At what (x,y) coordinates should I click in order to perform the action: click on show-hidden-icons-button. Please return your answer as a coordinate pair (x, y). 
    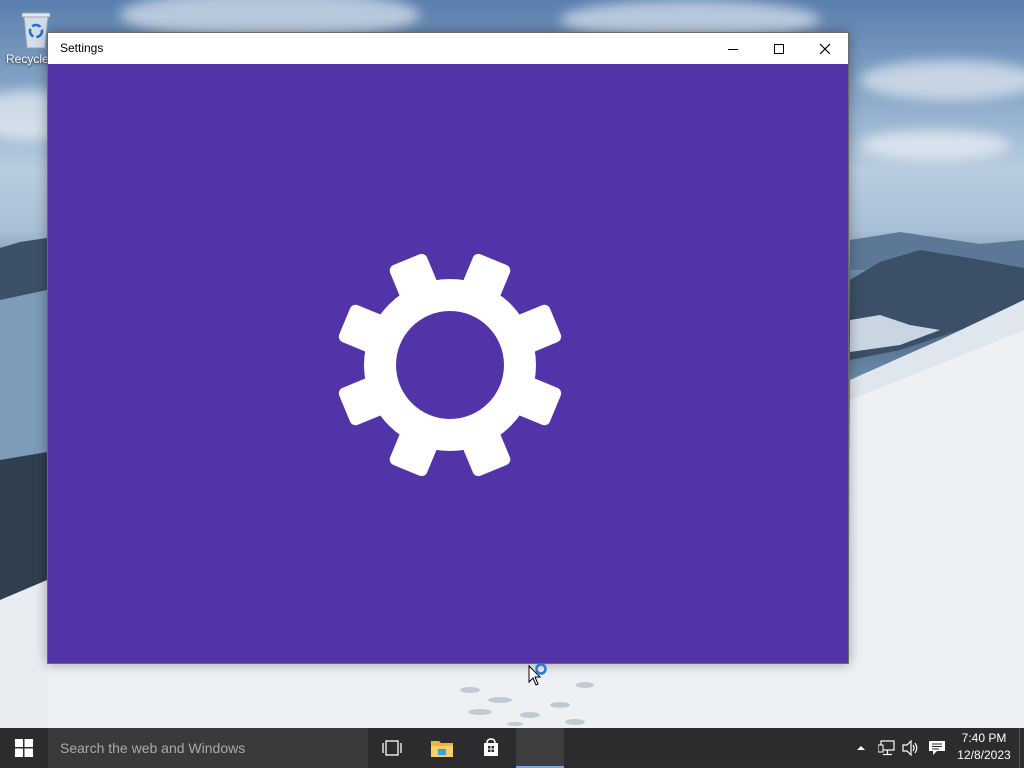
    Looking at the image, I should click on (861, 748).